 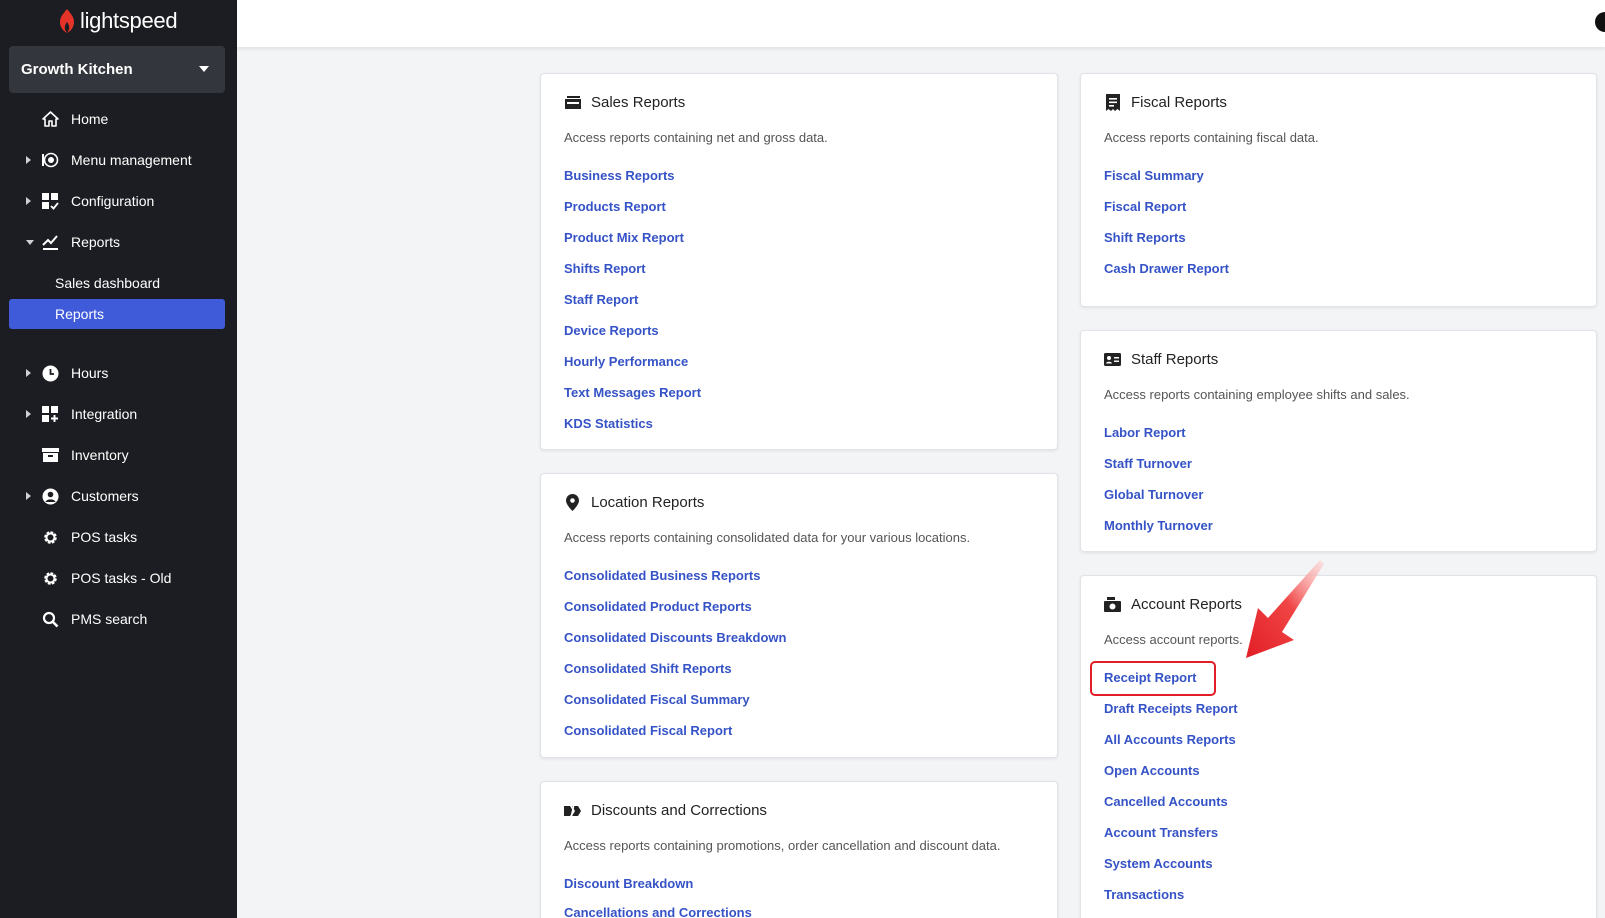 I want to click on sidebar-item-reports: Reports, so click(x=118, y=242).